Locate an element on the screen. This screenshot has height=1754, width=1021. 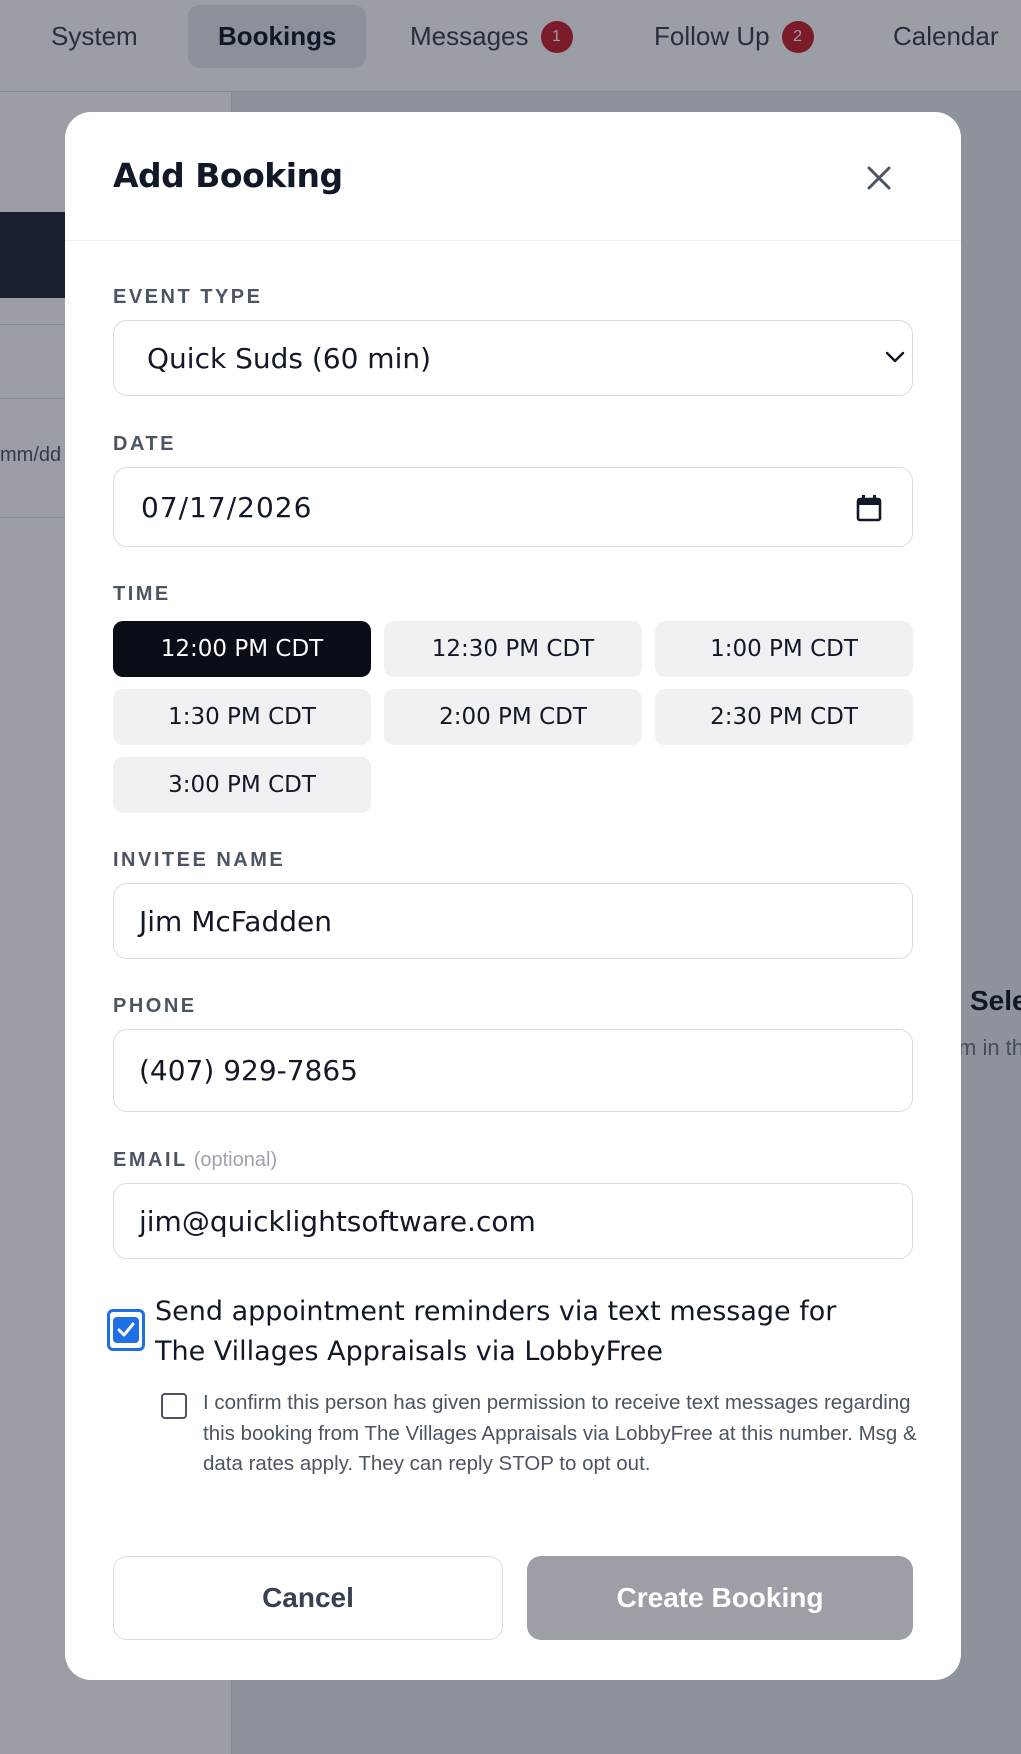
phone-input: (407) 929-7865 is located at coordinates (513, 1070).